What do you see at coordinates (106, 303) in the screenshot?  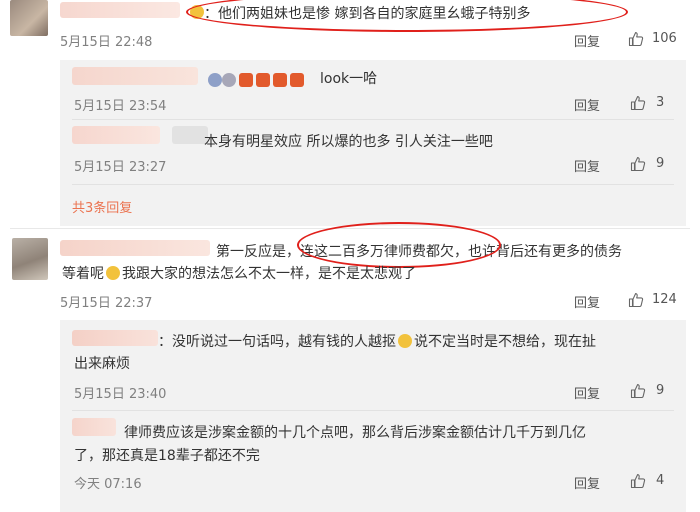 I see `comment-time: 5月15日 22:37` at bounding box center [106, 303].